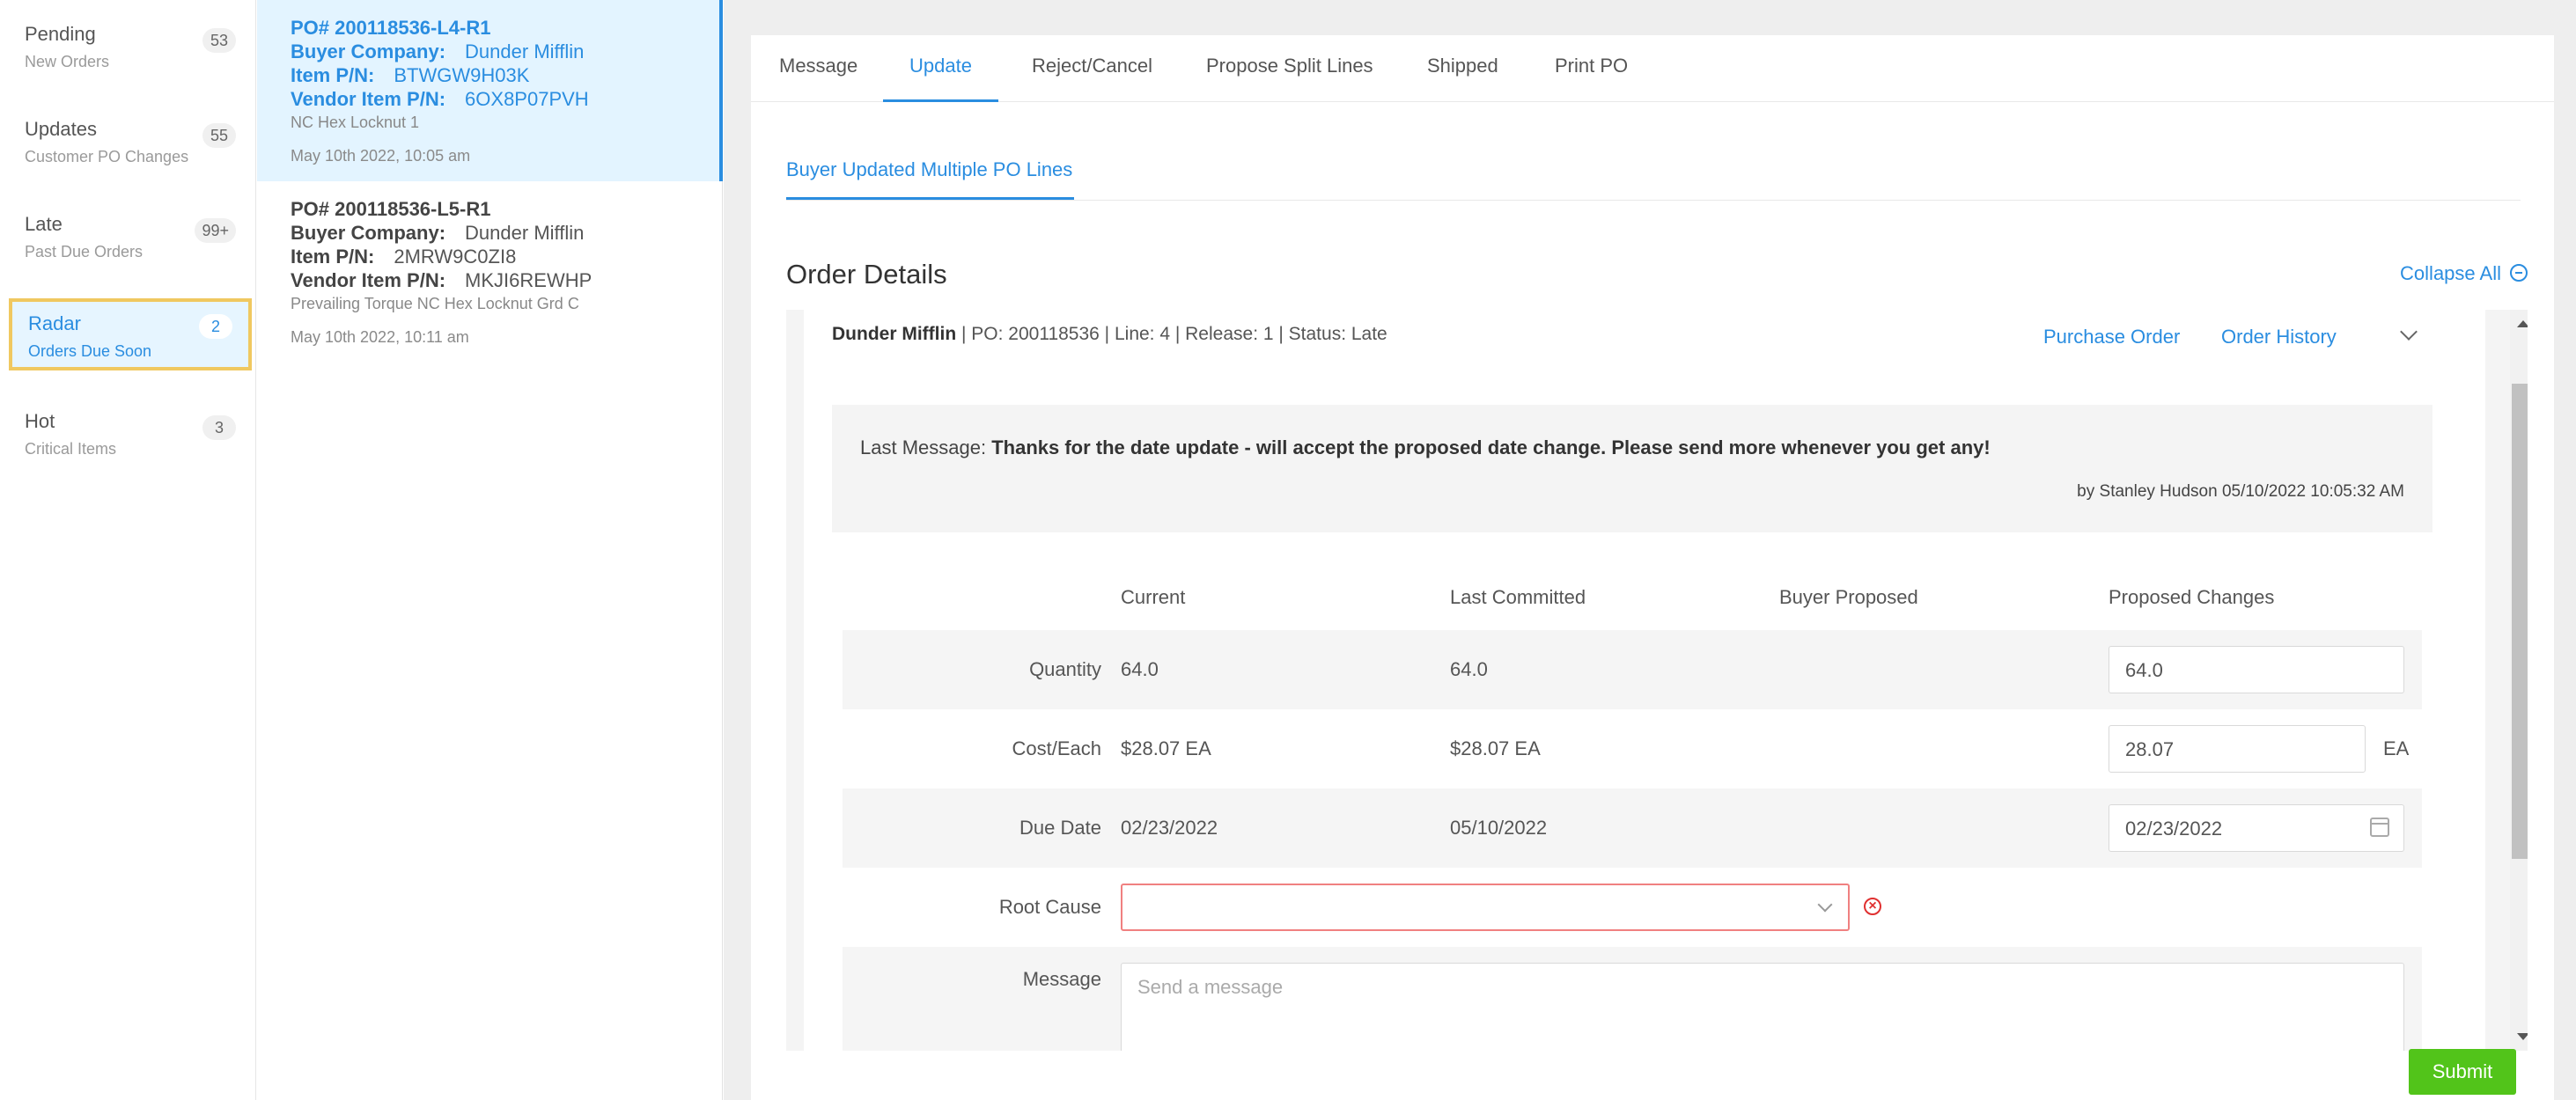 The height and width of the screenshot is (1100, 2576). What do you see at coordinates (1166, 748) in the screenshot?
I see `cost-current: $28.07 EA` at bounding box center [1166, 748].